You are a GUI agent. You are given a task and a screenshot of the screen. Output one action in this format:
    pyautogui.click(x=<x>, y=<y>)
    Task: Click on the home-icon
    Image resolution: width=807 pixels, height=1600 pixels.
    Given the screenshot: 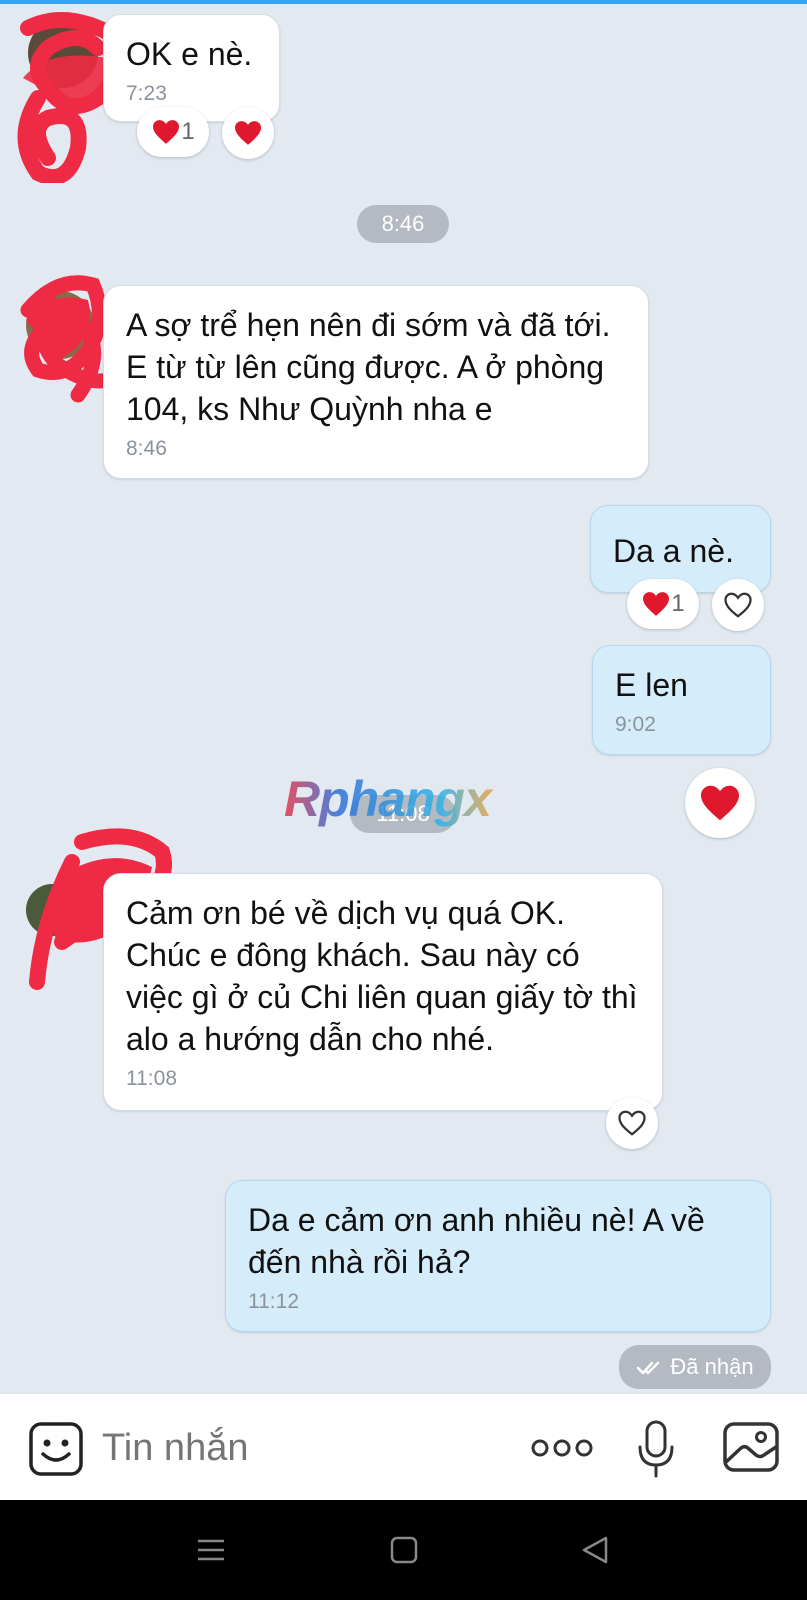 What is the action you would take?
    pyautogui.click(x=404, y=1550)
    